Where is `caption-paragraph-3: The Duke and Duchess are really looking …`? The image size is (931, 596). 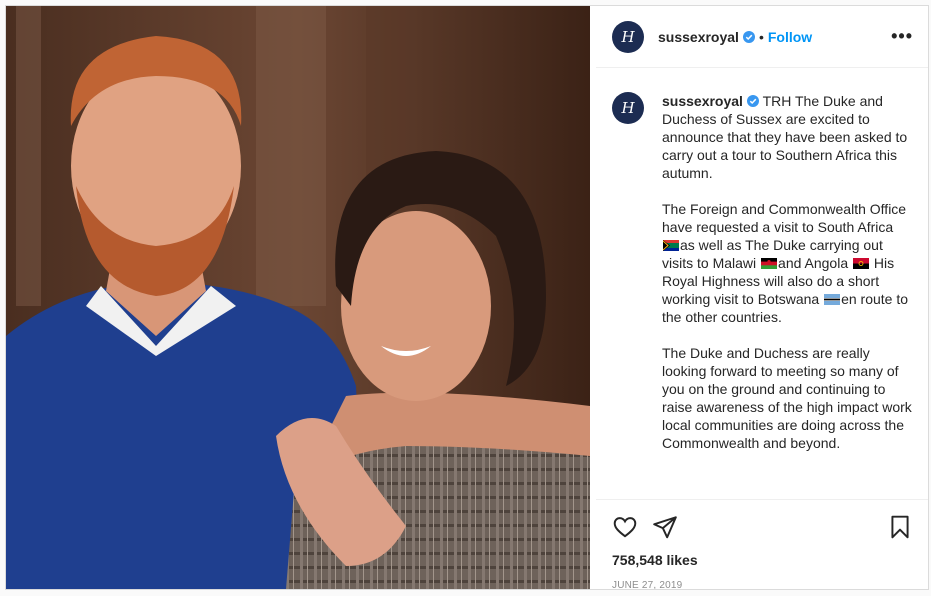
caption-paragraph-3: The Duke and Duchess are really looking … is located at coordinates (787, 398).